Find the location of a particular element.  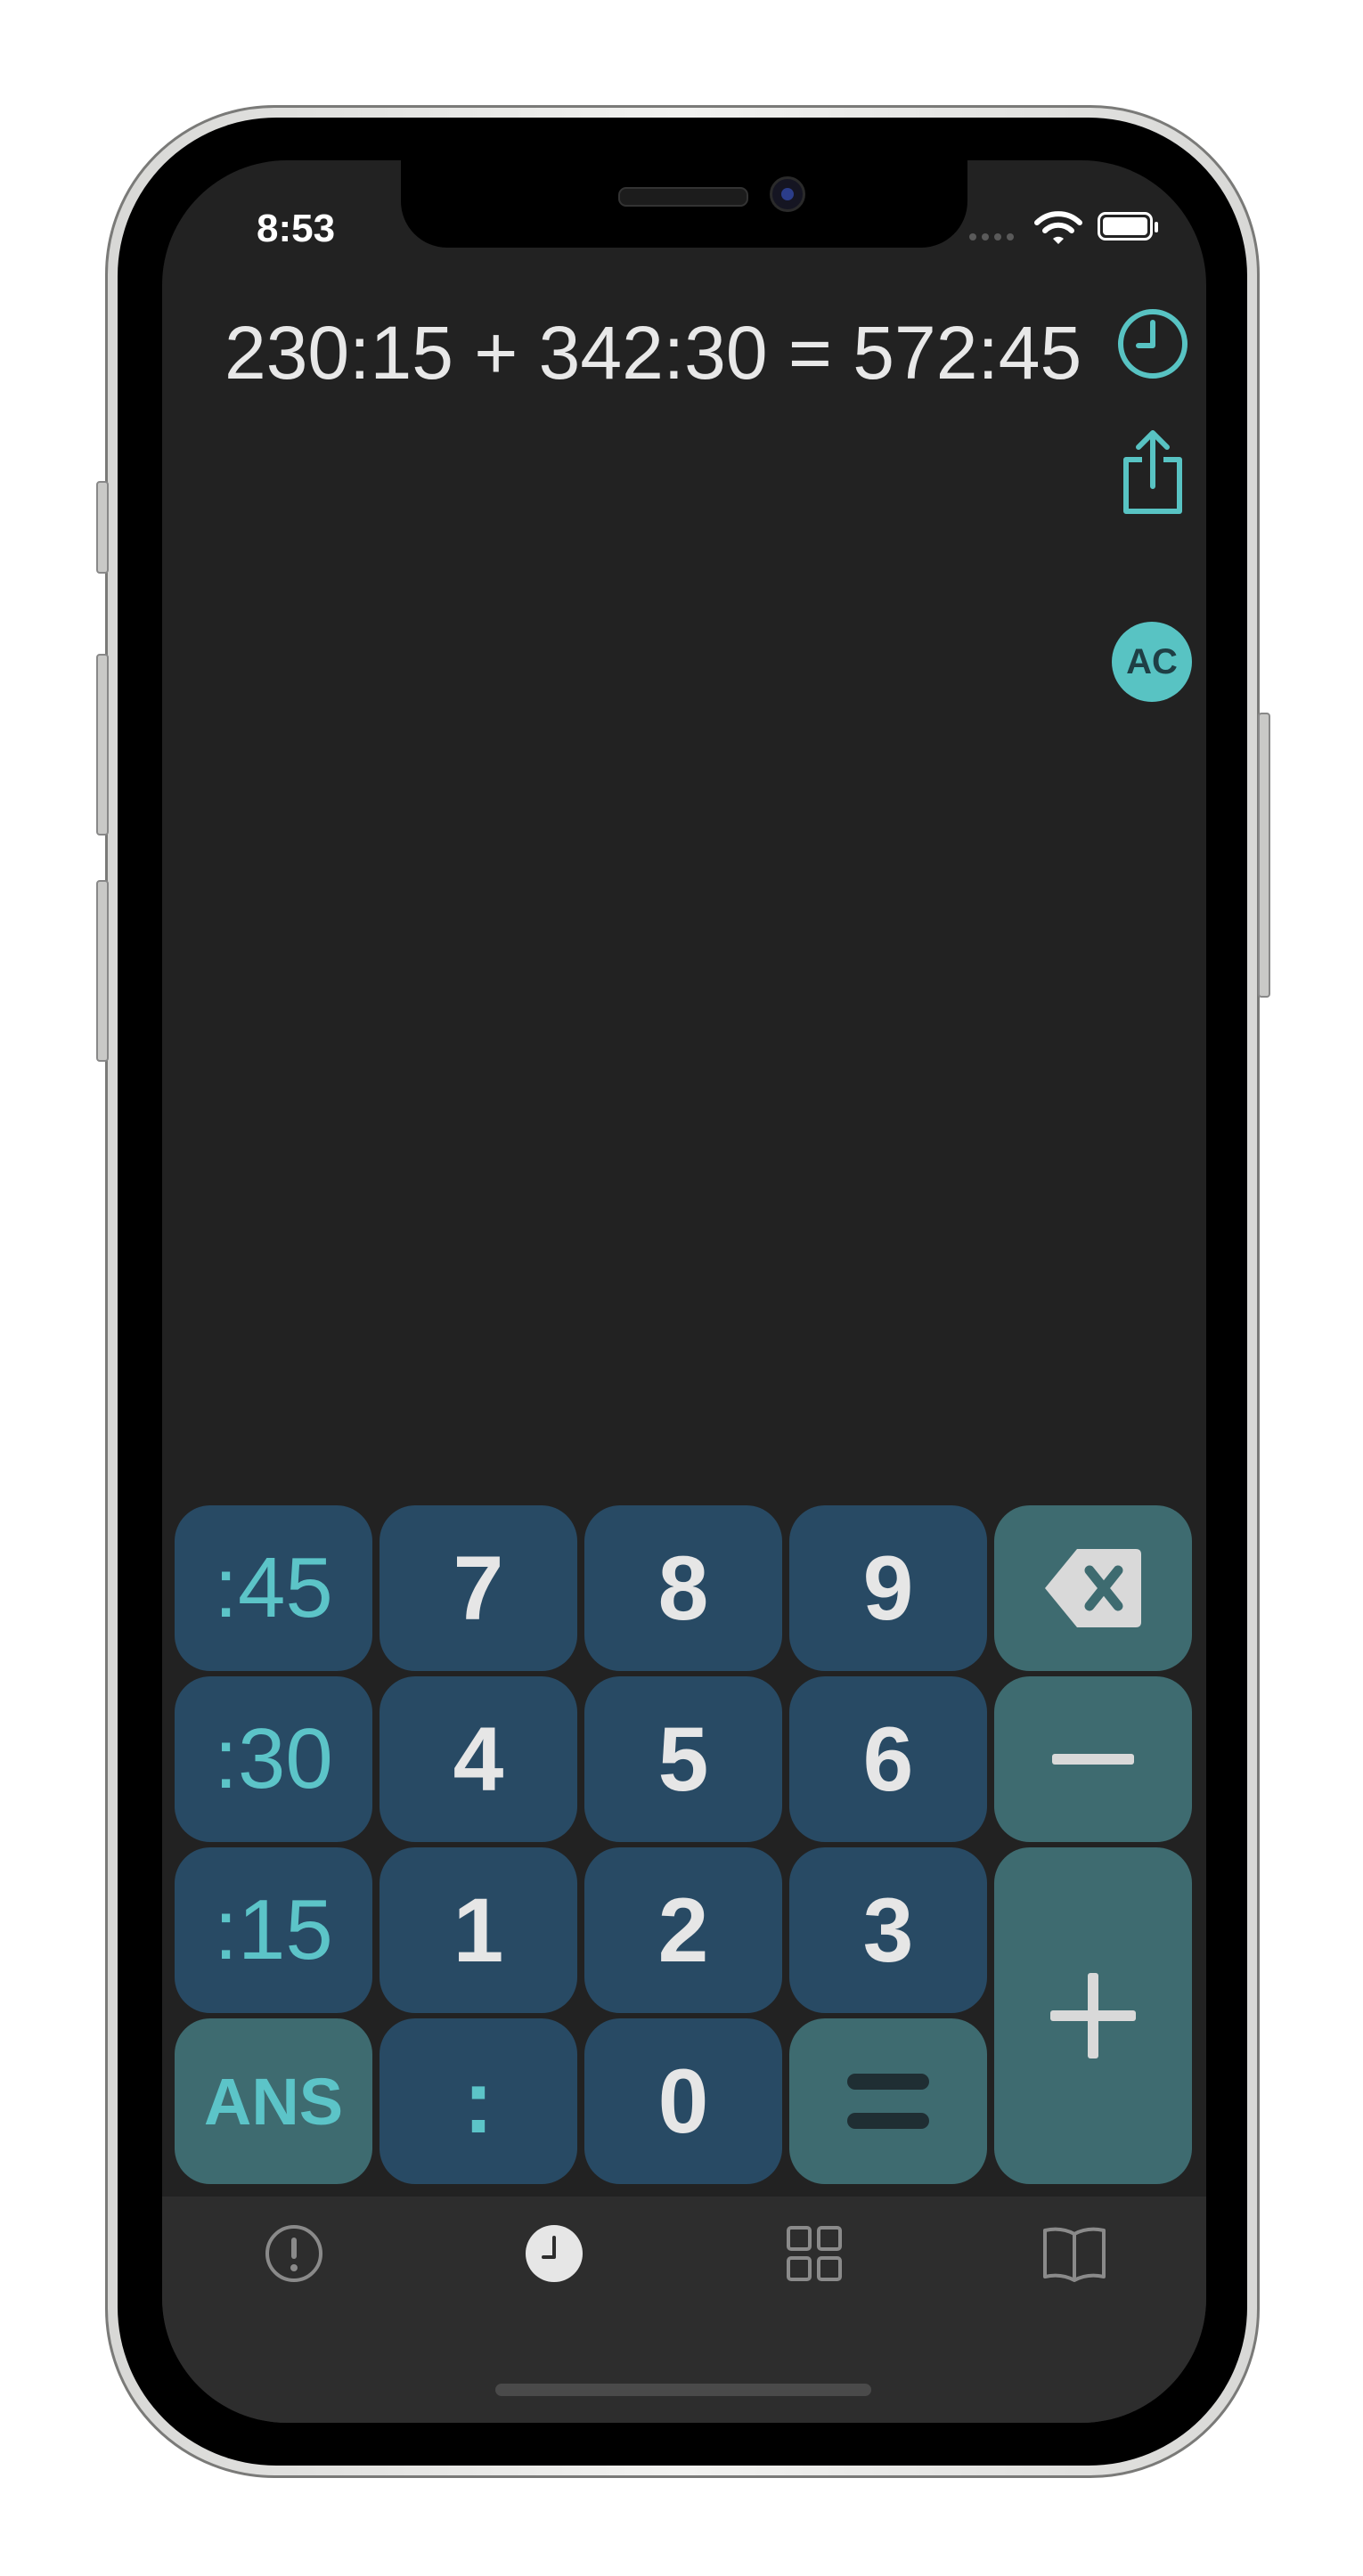

quick-30-button: :30 is located at coordinates (273, 1759).